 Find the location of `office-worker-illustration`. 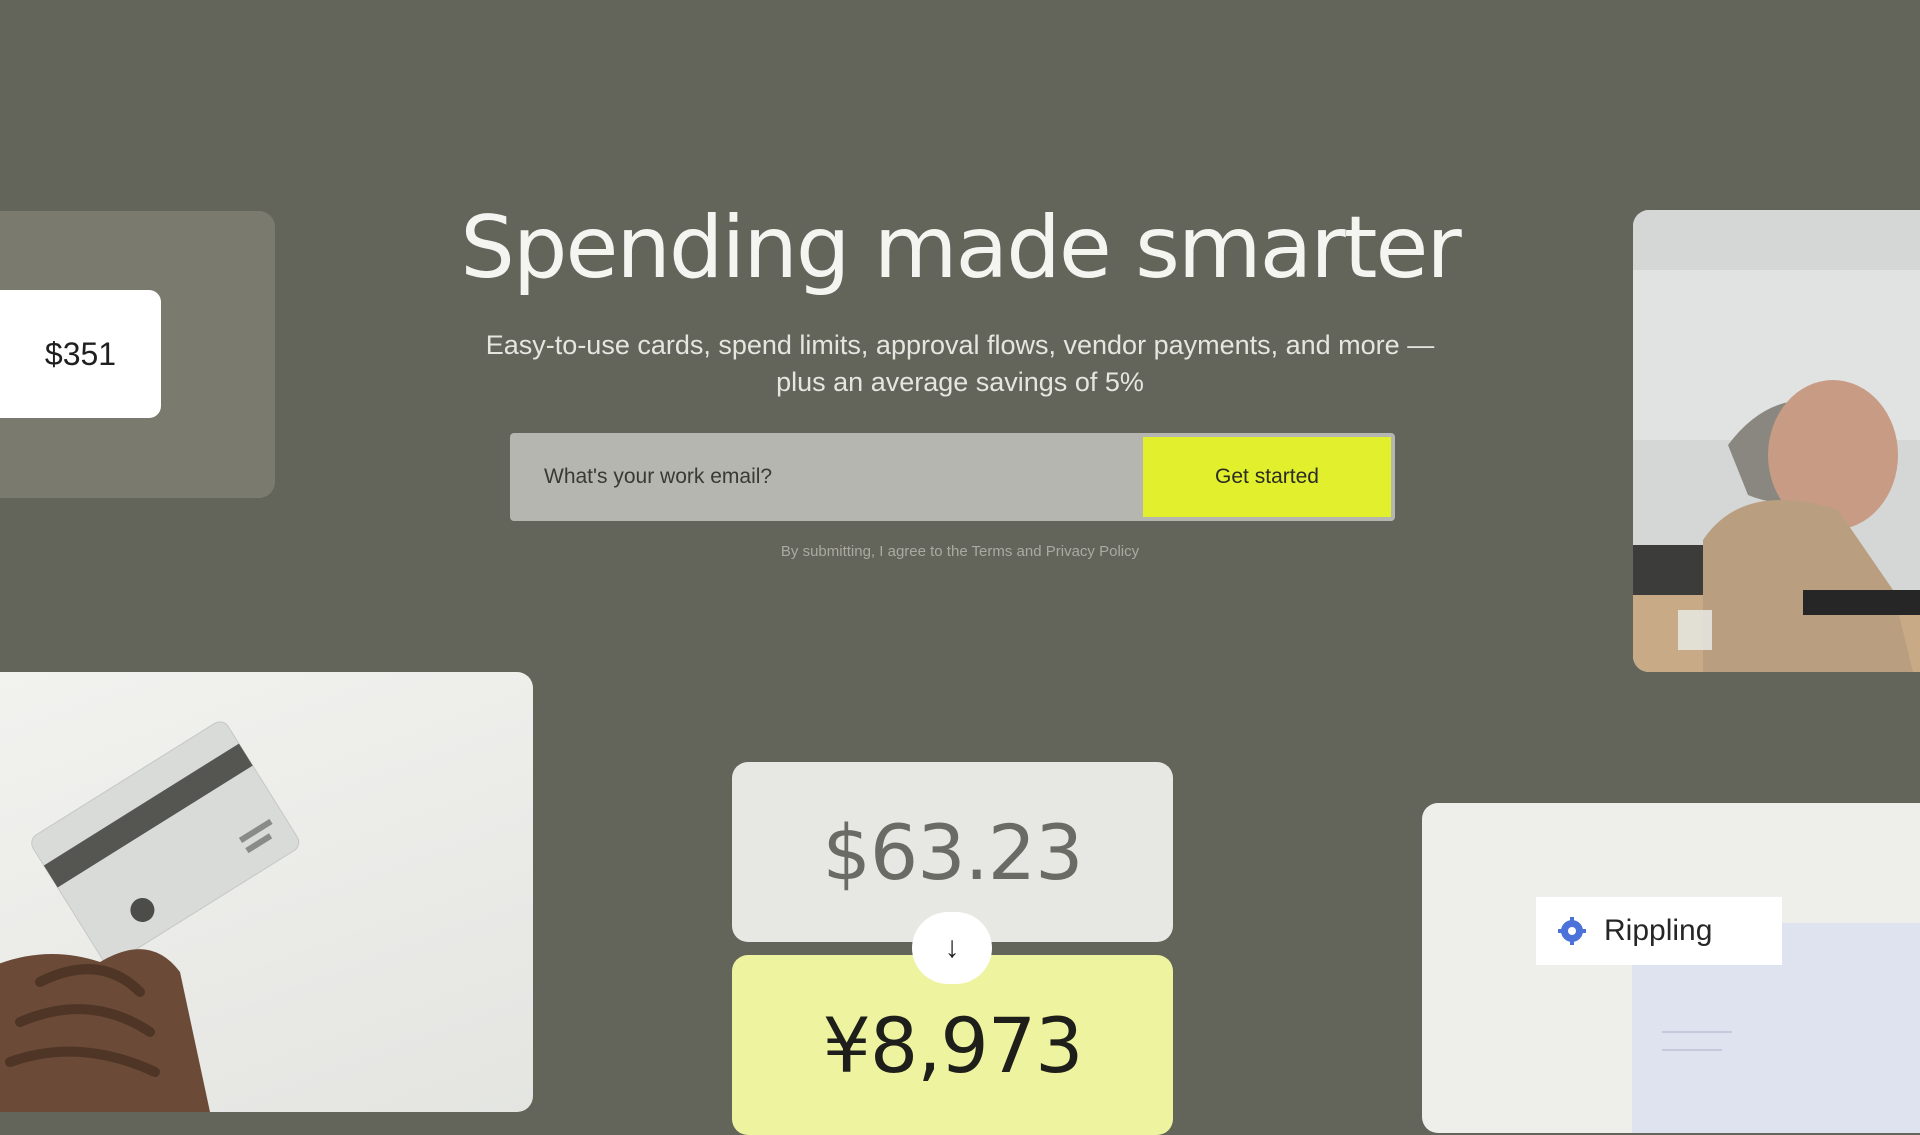

office-worker-illustration is located at coordinates (1776, 441).